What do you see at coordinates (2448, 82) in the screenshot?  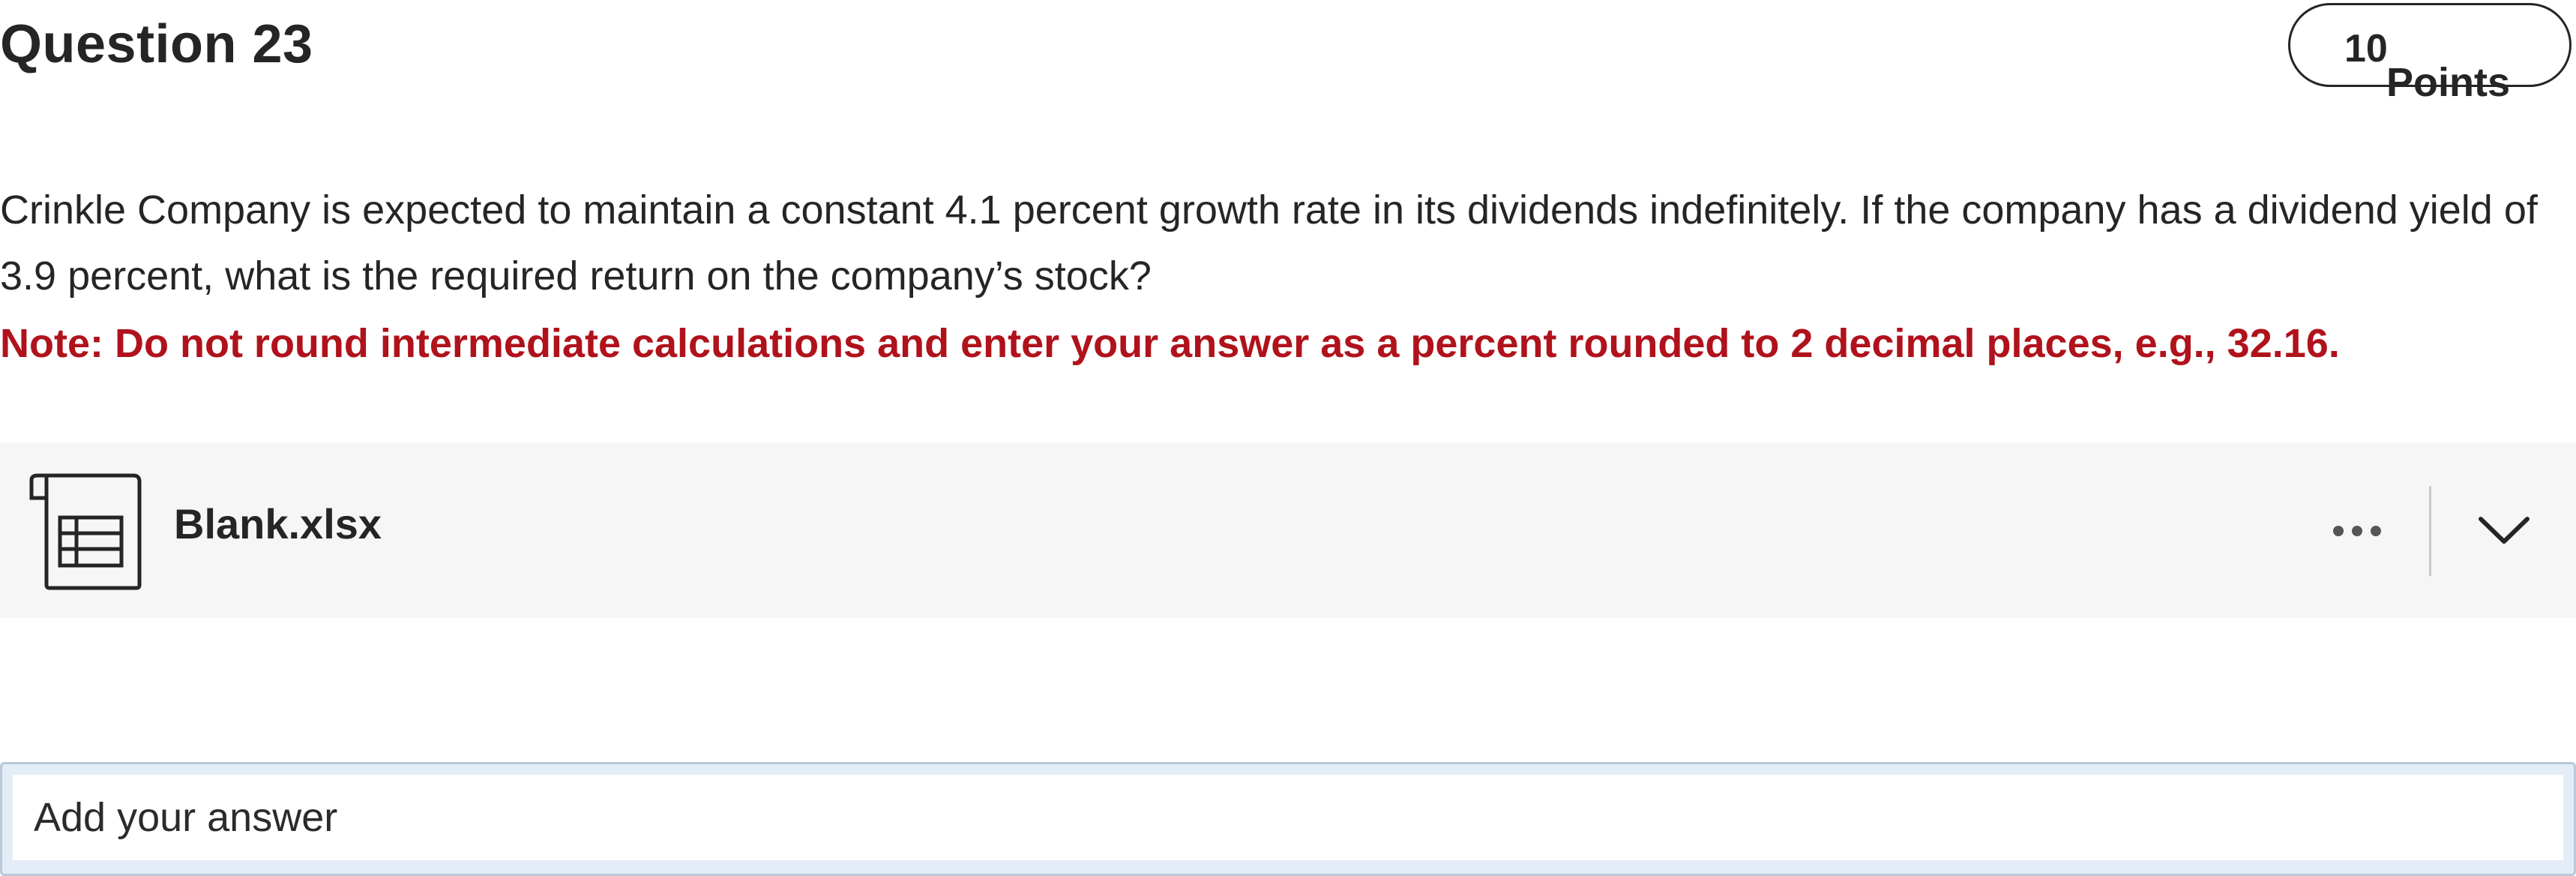 I see `points-label: Points` at bounding box center [2448, 82].